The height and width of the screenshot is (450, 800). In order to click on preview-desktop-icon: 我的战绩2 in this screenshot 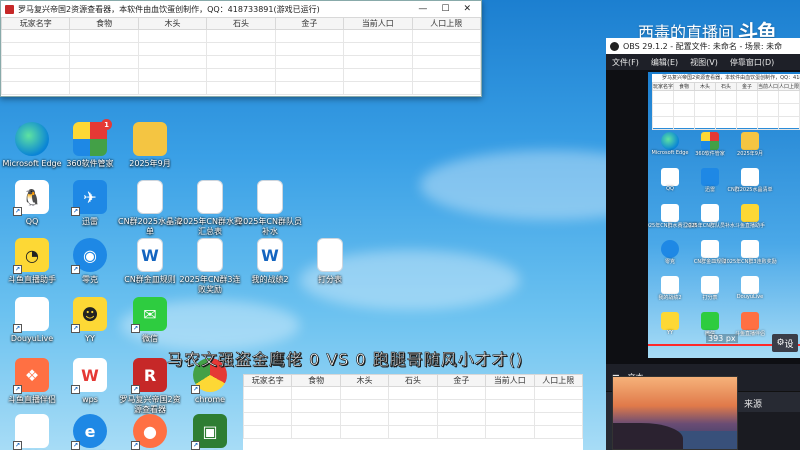, I will do `click(670, 288)`.